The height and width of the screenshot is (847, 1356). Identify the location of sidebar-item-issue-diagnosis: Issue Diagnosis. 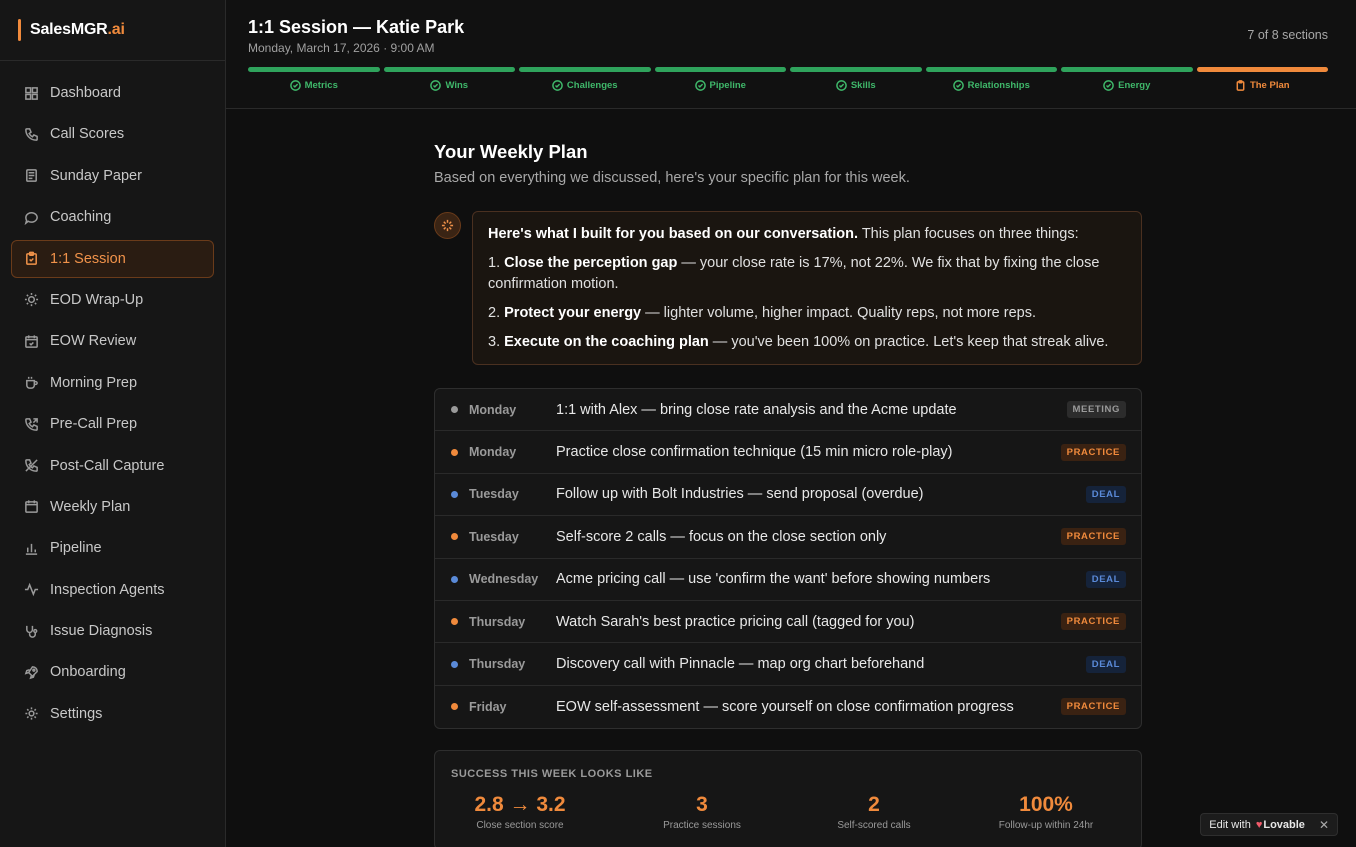
(112, 631).